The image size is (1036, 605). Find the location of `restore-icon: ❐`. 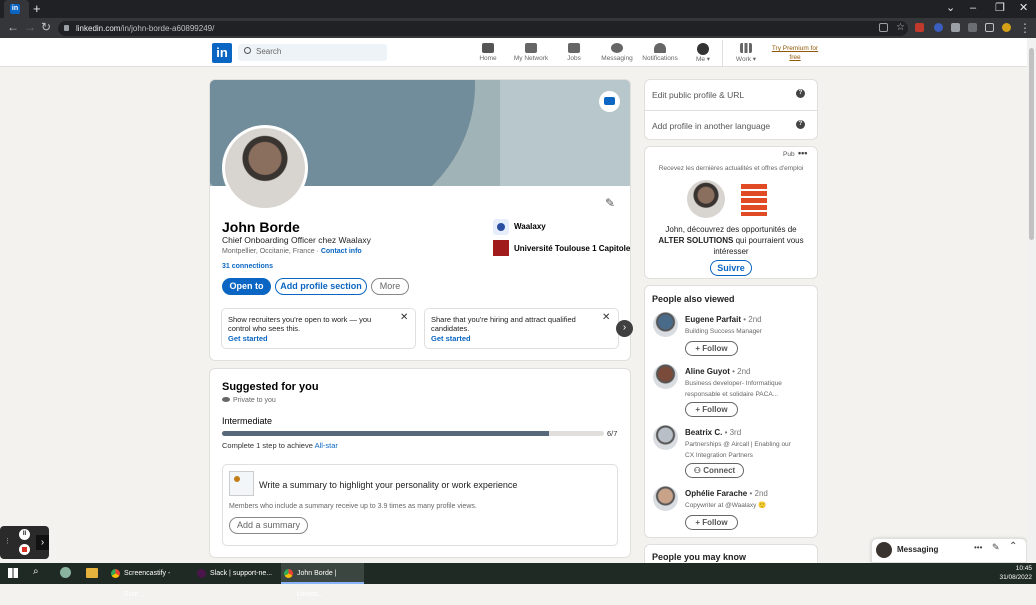

restore-icon: ❐ is located at coordinates (1000, 8).